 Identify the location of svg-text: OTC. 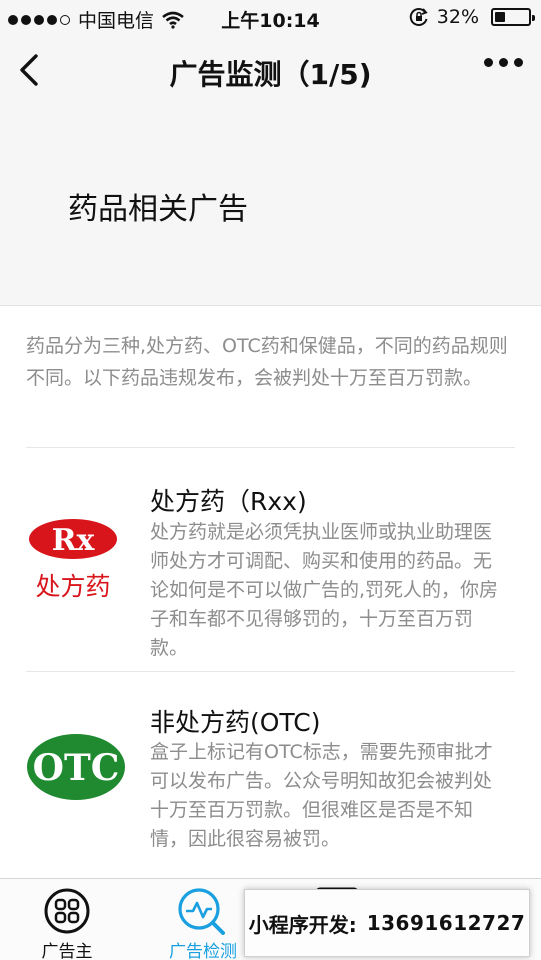
(76, 768).